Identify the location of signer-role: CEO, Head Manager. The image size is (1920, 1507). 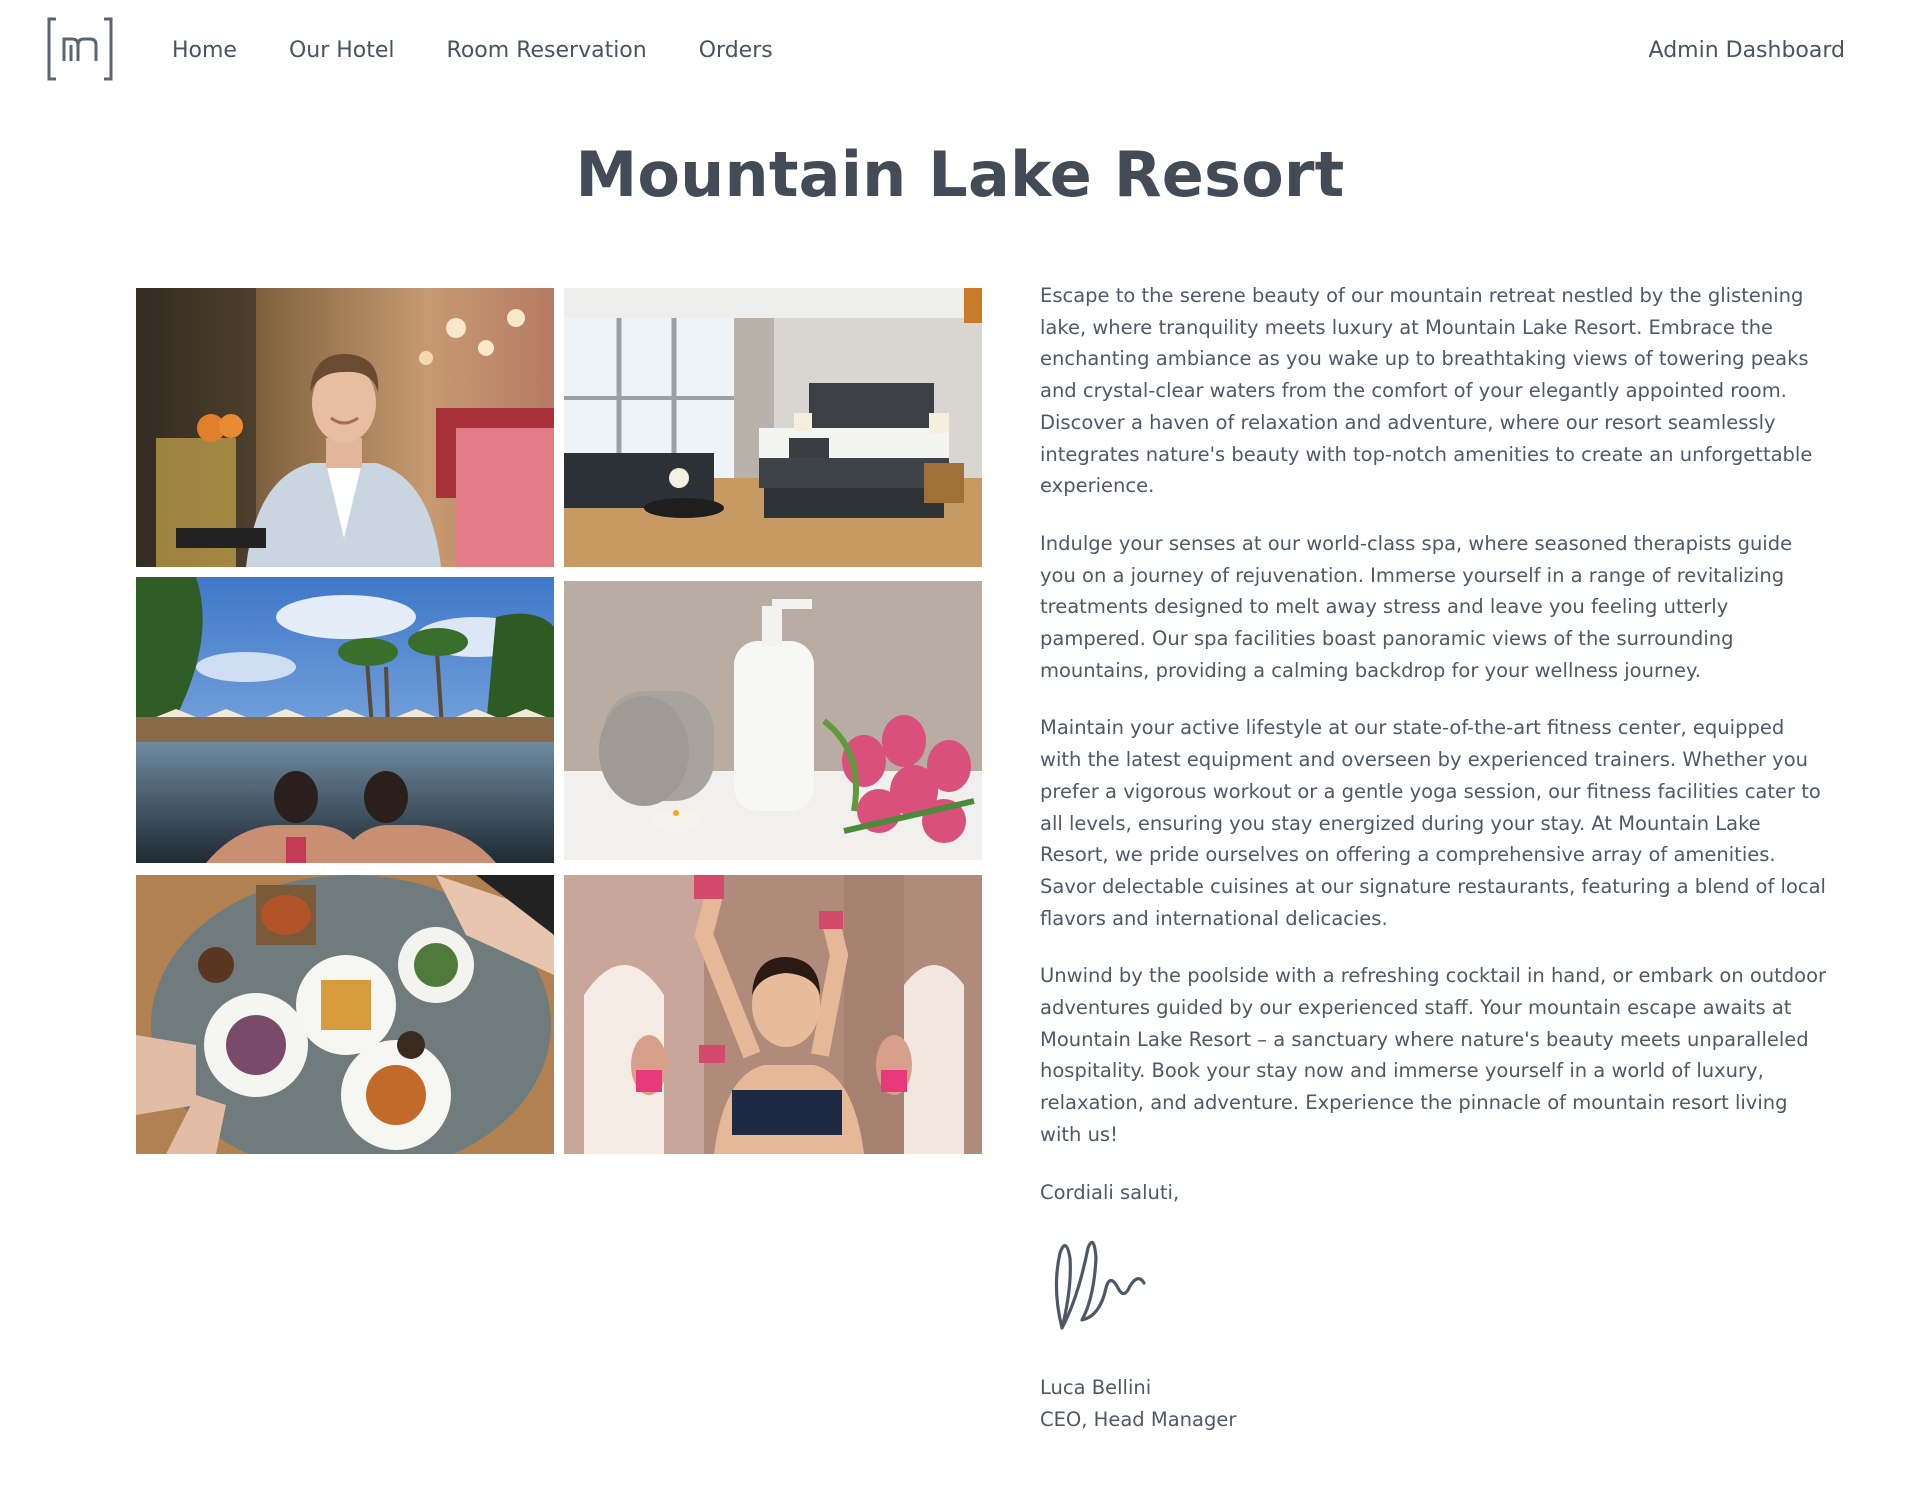
(1138, 1419).